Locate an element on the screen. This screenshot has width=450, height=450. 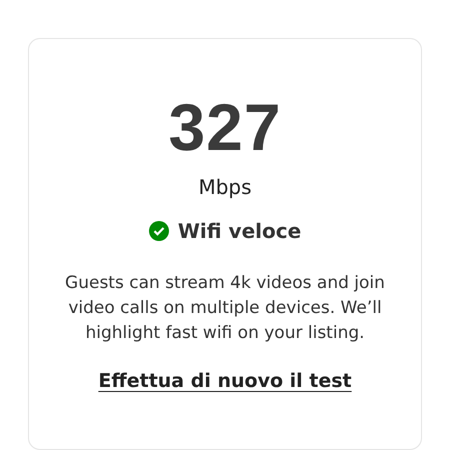
description: Guests can stream 4k videos and join video calls on multiple devices. We’ll highlight fast wifi on your listing. is located at coordinates (225, 308).